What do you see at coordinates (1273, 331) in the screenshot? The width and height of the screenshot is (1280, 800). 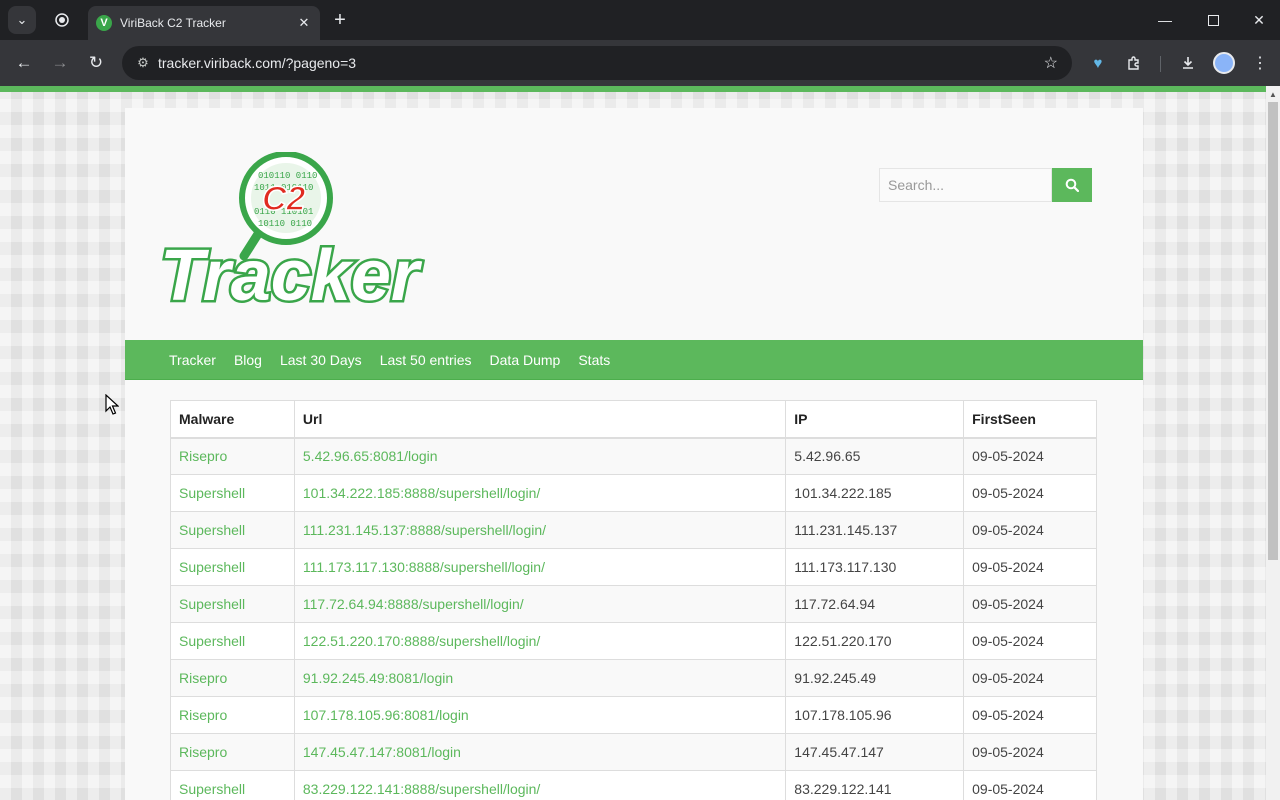 I see `scrollbar-thumb` at bounding box center [1273, 331].